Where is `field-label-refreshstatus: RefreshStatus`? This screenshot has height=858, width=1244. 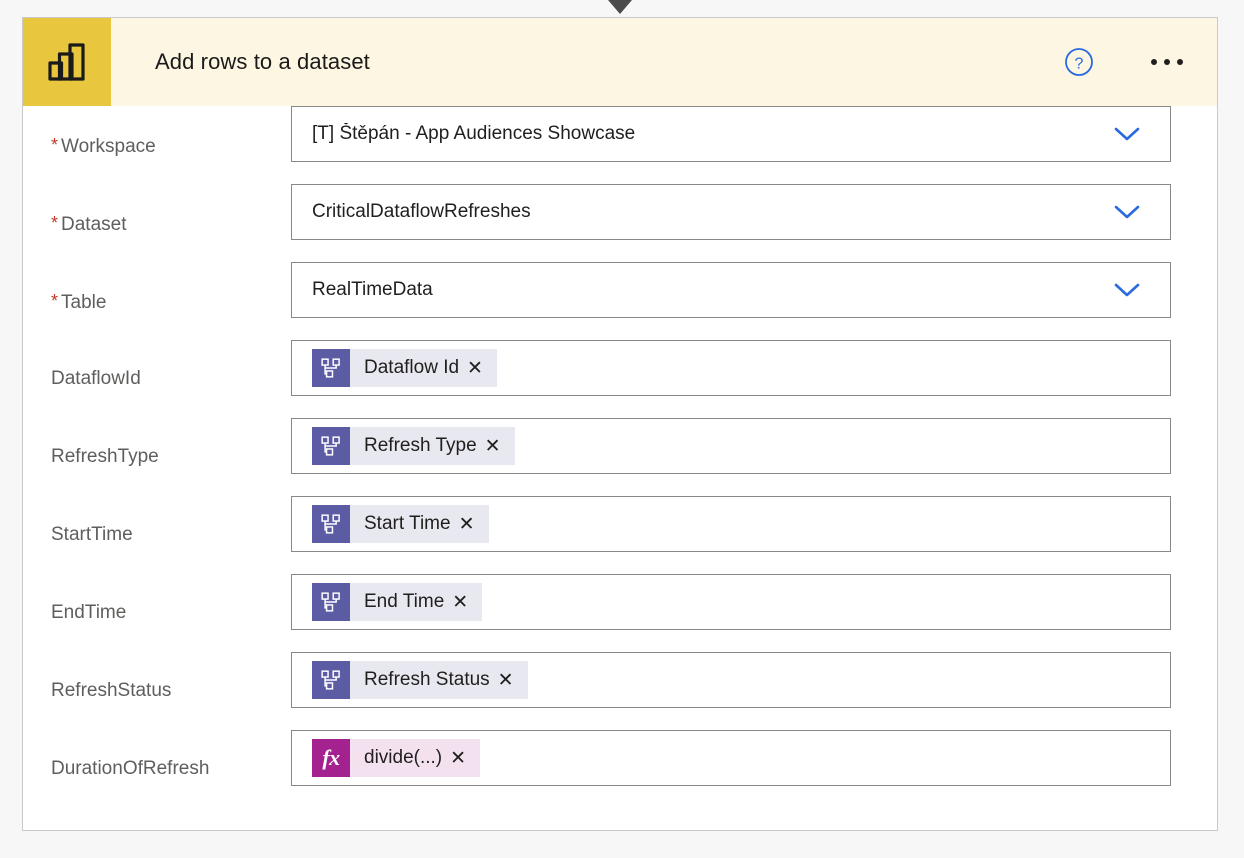
field-label-refreshstatus: RefreshStatus is located at coordinates (157, 691).